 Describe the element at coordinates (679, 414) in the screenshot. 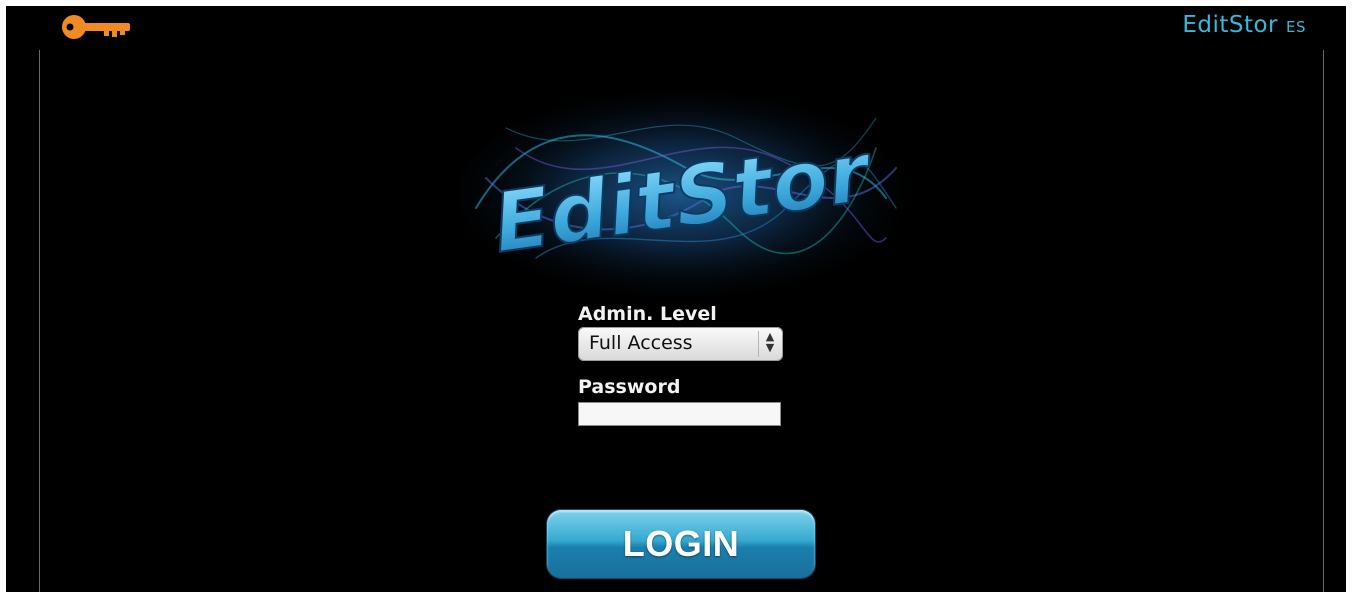

I see `password-field` at that location.